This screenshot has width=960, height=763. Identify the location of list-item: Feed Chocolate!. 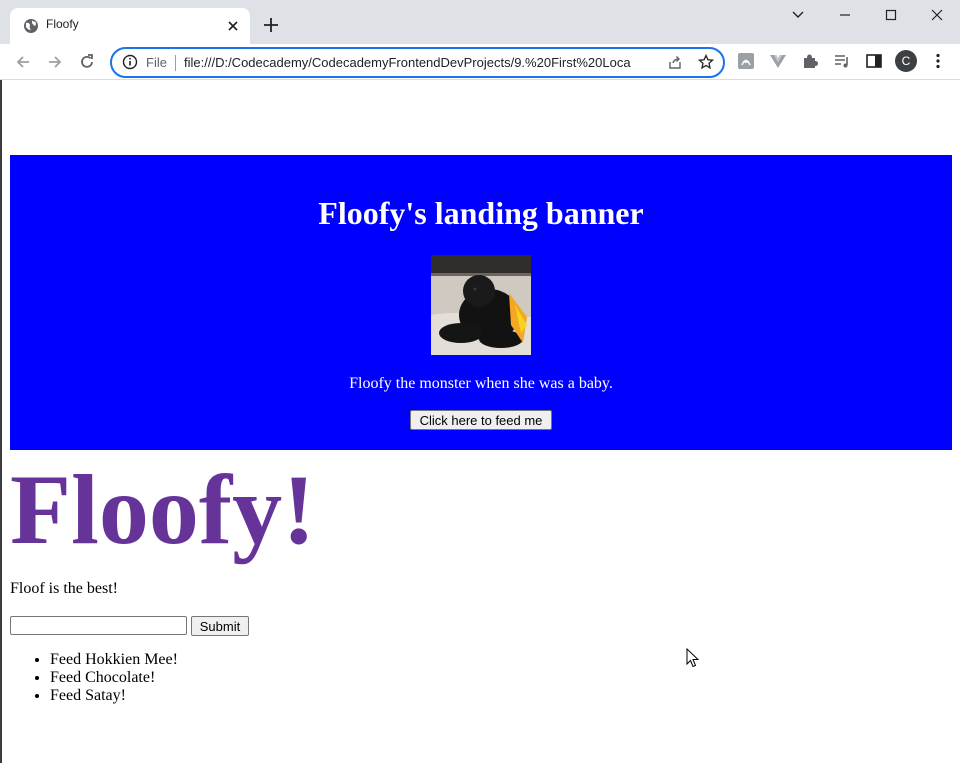
(114, 678).